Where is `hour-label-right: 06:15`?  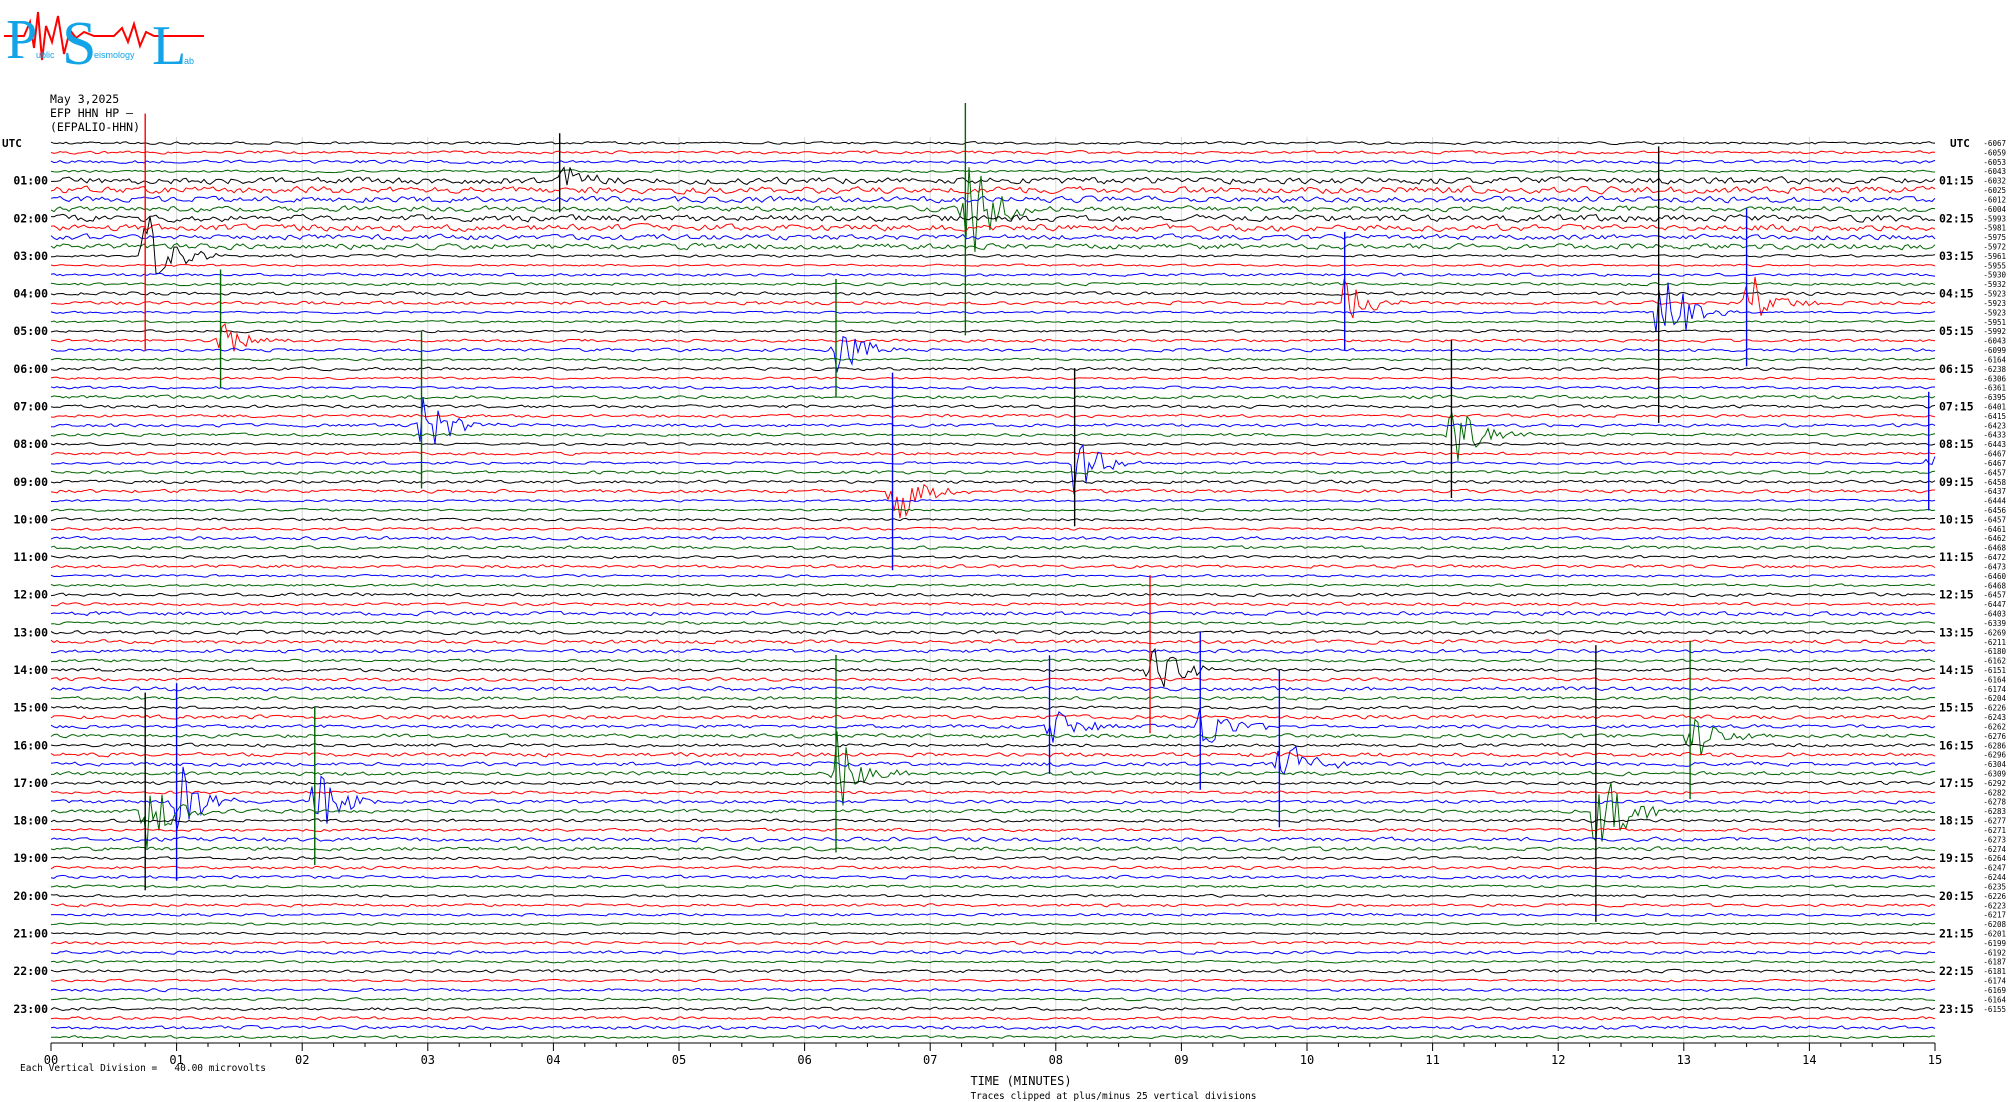 hour-label-right: 06:15 is located at coordinates (1956, 369).